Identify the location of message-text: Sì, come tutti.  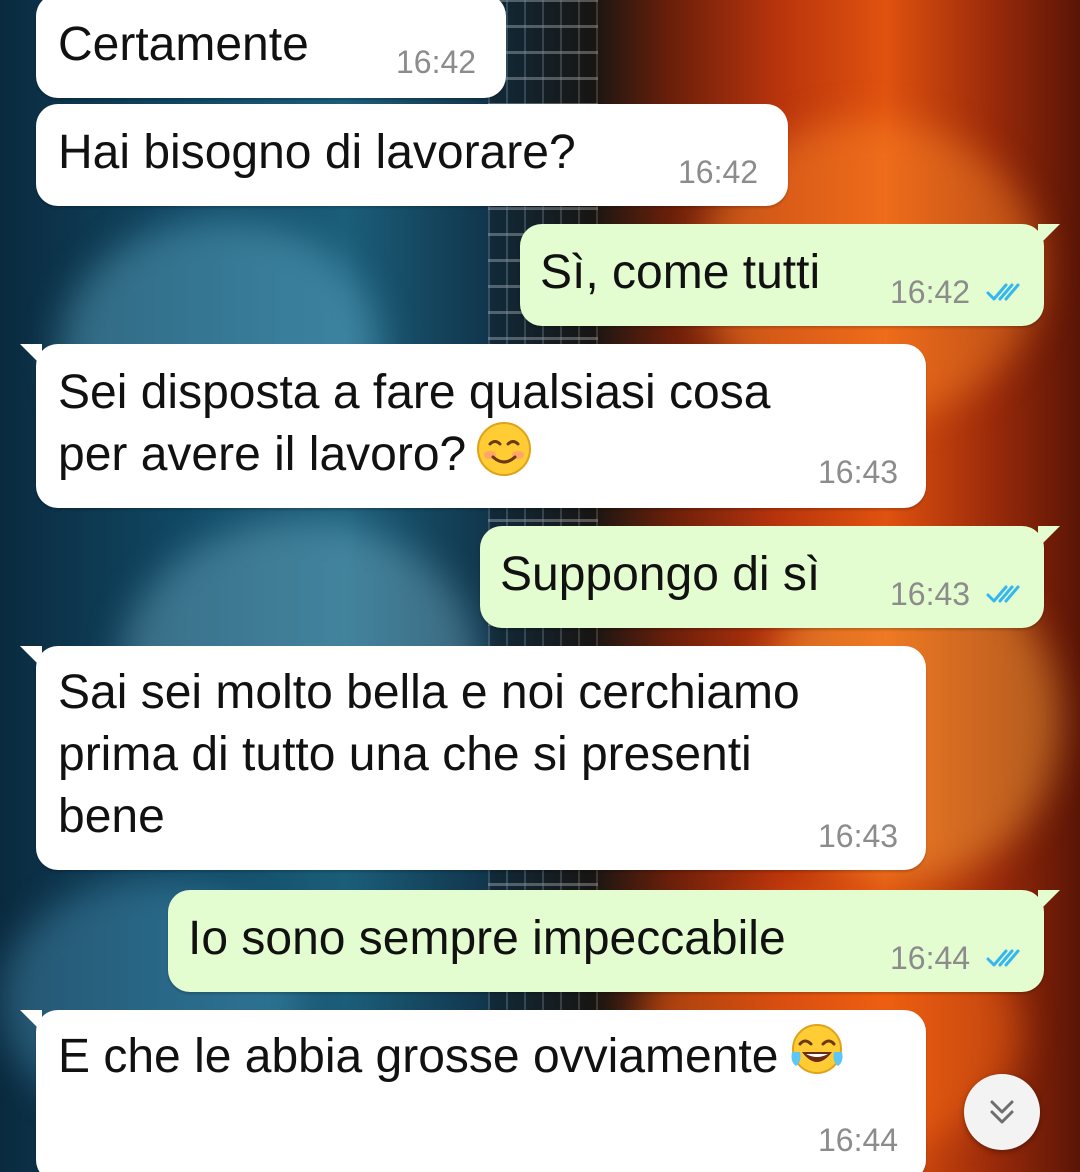
(680, 272).